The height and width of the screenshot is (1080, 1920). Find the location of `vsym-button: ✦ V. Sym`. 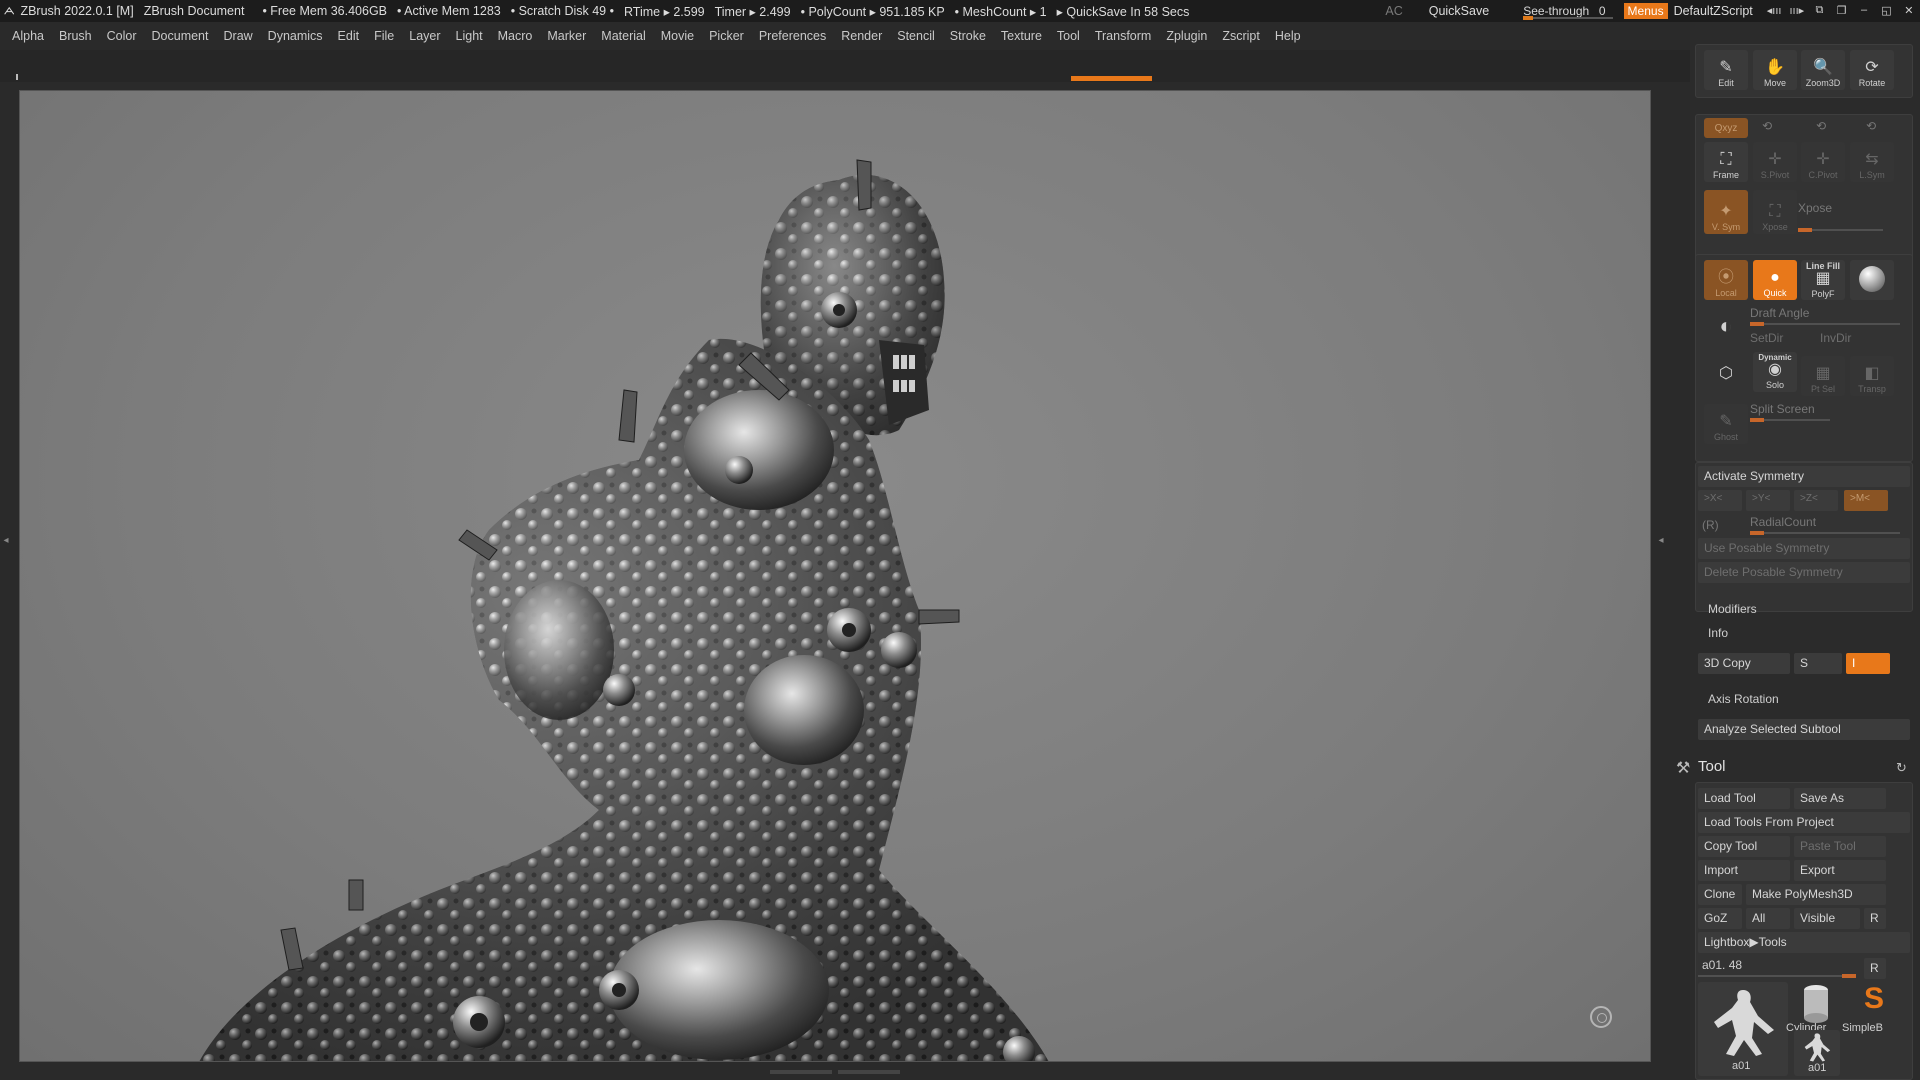

vsym-button: ✦ V. Sym is located at coordinates (1726, 212).